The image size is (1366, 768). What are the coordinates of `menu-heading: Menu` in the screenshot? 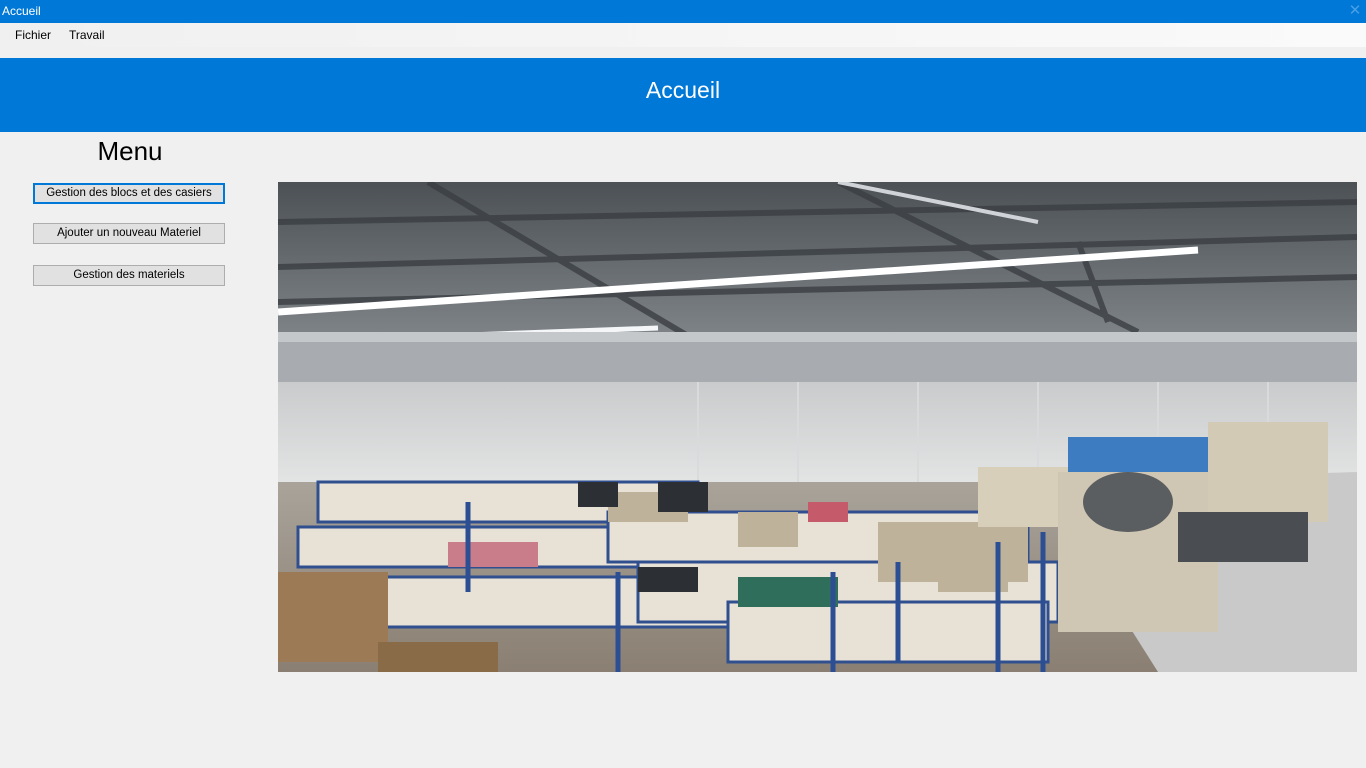 It's located at (130, 151).